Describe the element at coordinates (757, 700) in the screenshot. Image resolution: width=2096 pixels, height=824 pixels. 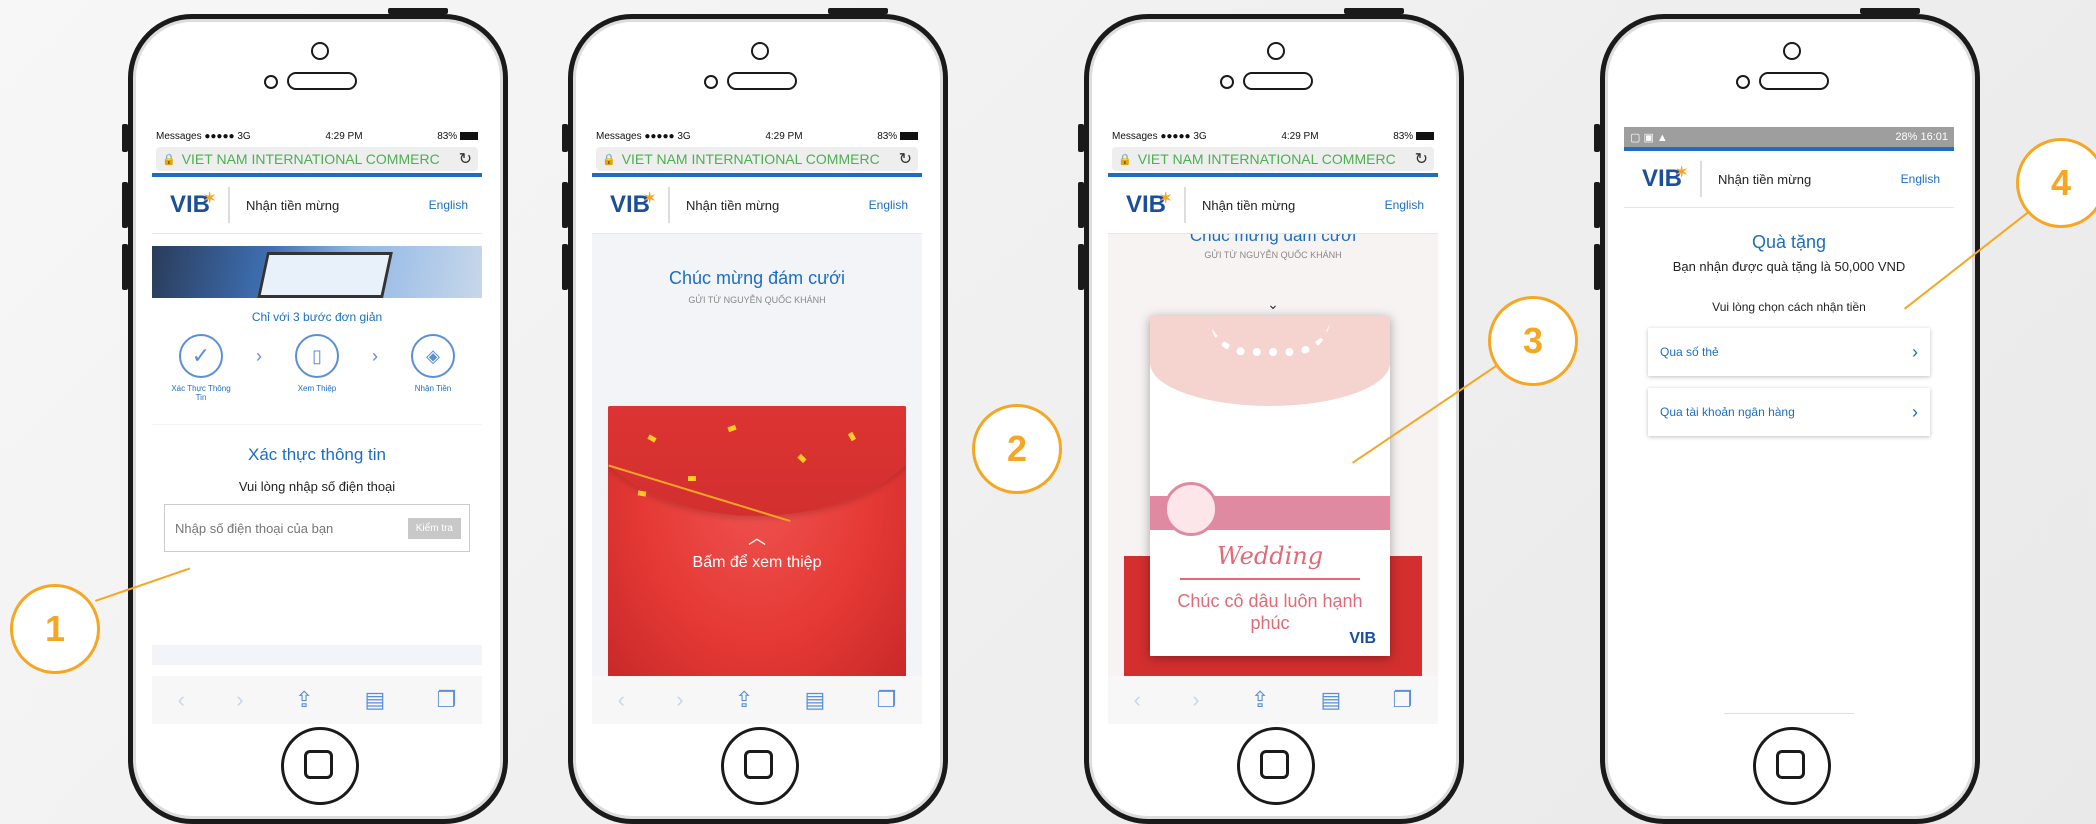
I see `safari-toolbar: ‹ › ⇪ ▤ ❐` at that location.